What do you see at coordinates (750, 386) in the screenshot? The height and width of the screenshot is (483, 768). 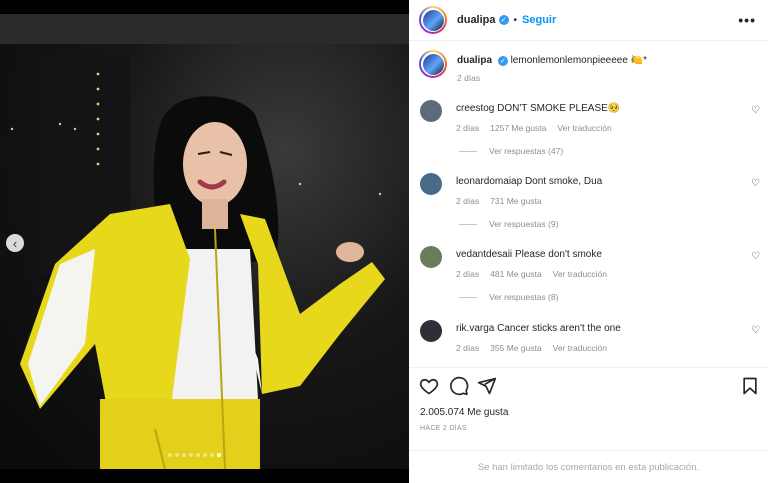 I see `bookmark-icon` at bounding box center [750, 386].